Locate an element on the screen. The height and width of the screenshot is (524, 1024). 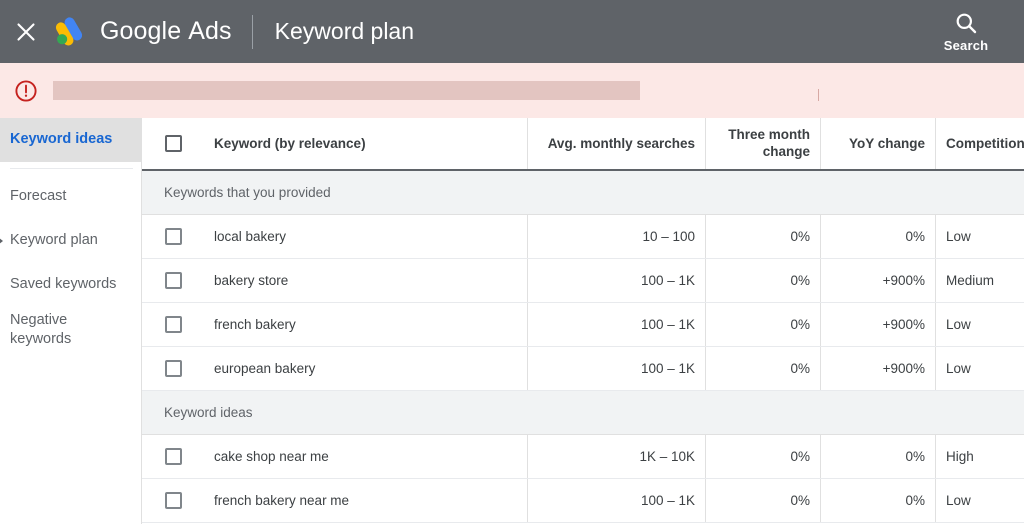
column-header-yoy-change: YoY change is located at coordinates (877, 143).